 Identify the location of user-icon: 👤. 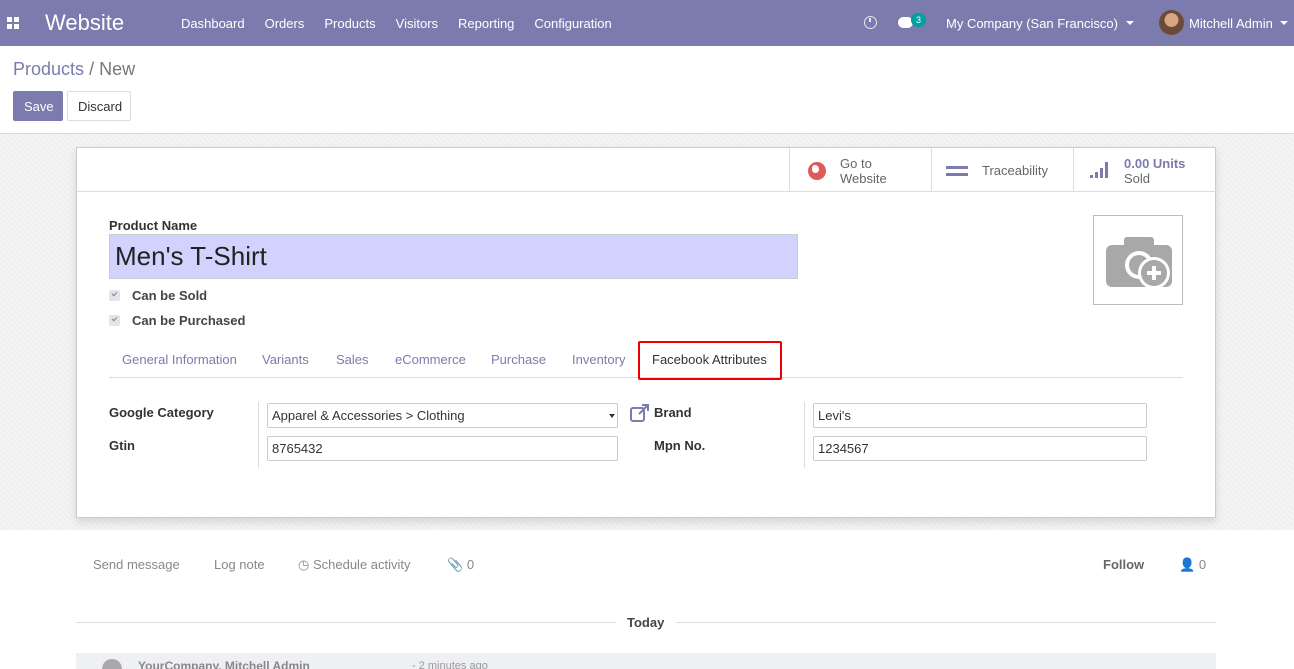
(1187, 564).